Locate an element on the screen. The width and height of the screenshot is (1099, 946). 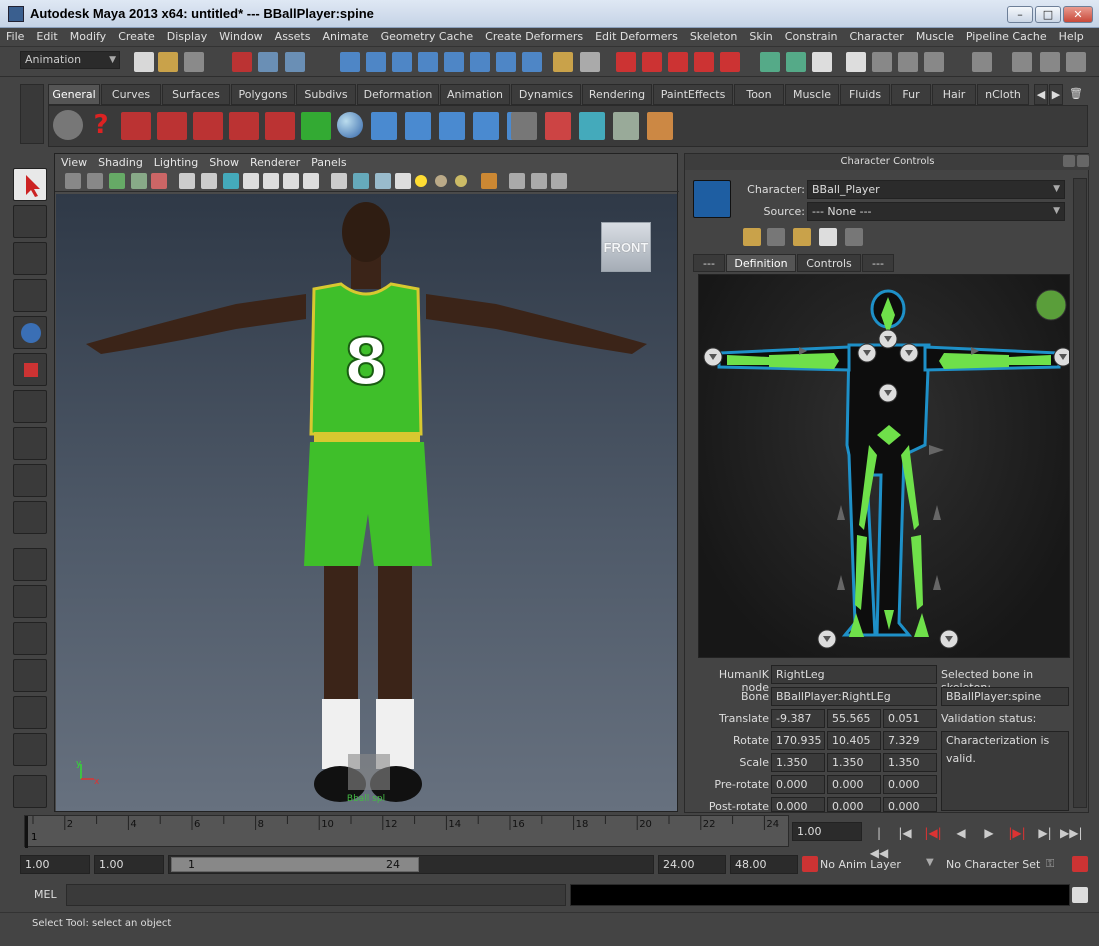
scale-x-field: 1.350 is located at coordinates (798, 762).